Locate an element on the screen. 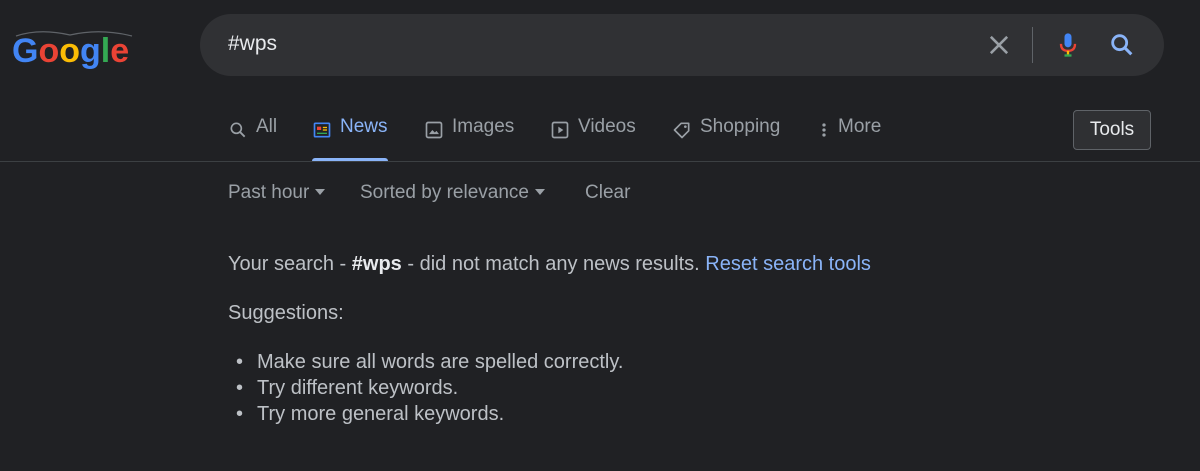 This screenshot has width=1200, height=471. tab-more: More is located at coordinates (849, 139).